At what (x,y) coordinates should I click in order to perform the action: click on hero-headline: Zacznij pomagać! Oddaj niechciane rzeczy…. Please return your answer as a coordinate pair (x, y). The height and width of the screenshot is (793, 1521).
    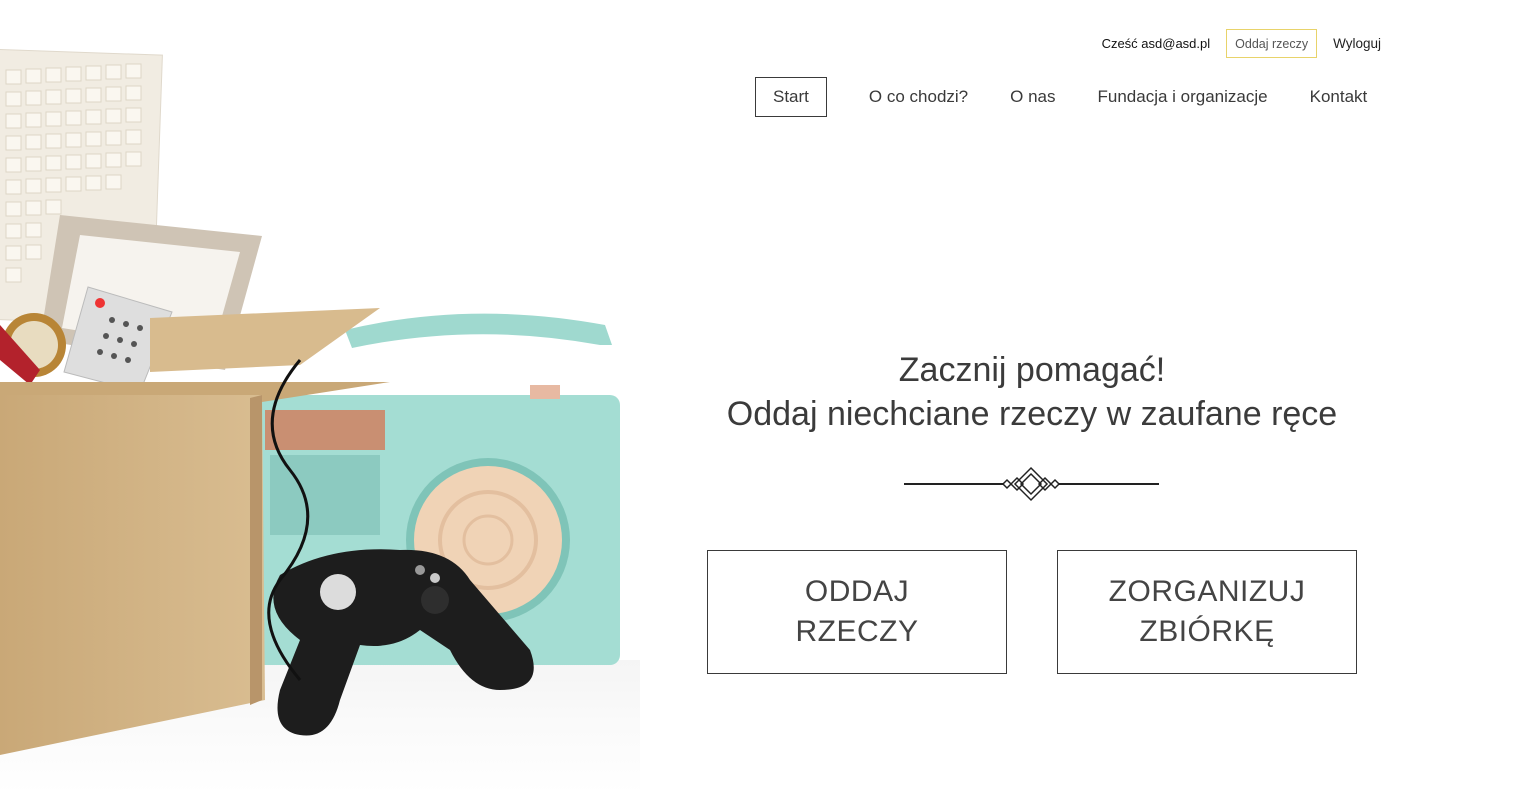
    Looking at the image, I should click on (1032, 392).